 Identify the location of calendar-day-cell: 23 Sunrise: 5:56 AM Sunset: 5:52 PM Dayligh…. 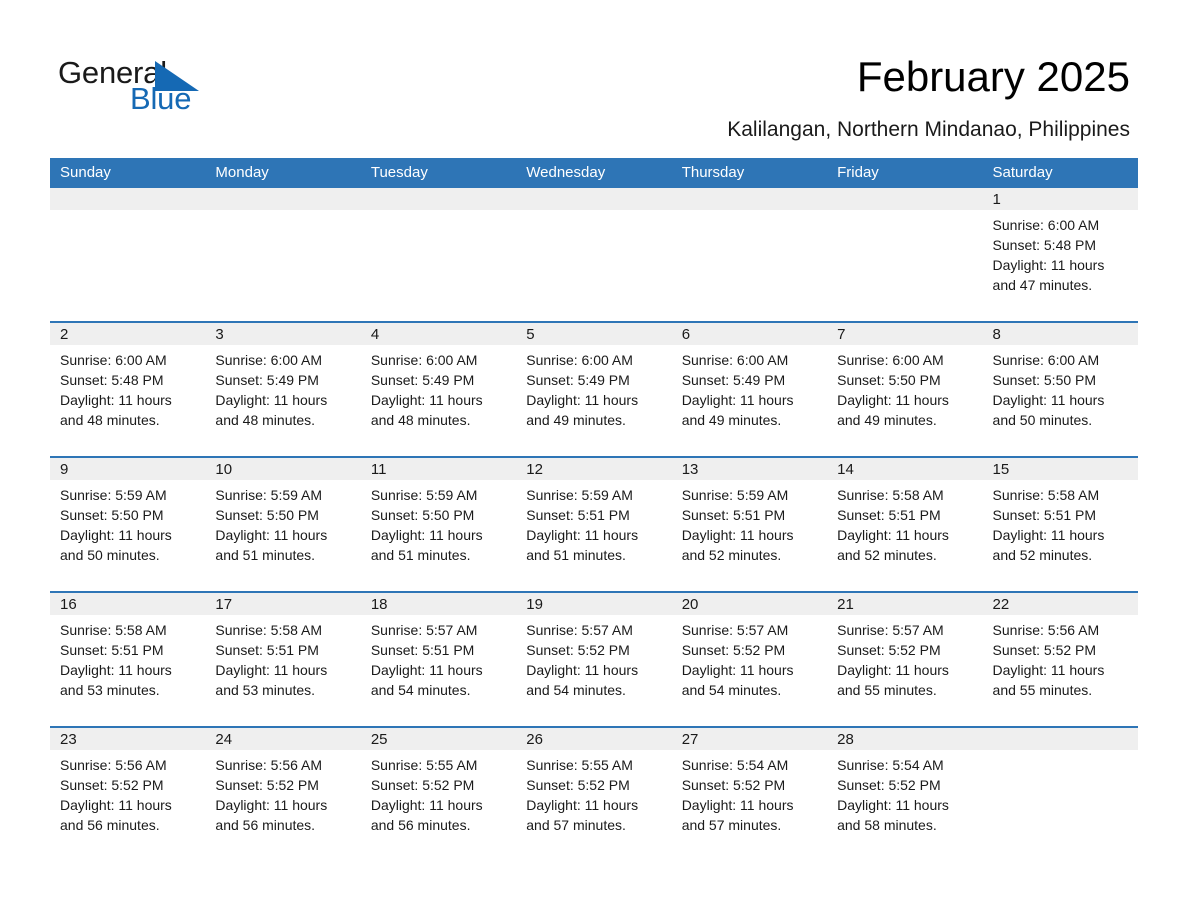
(128, 793).